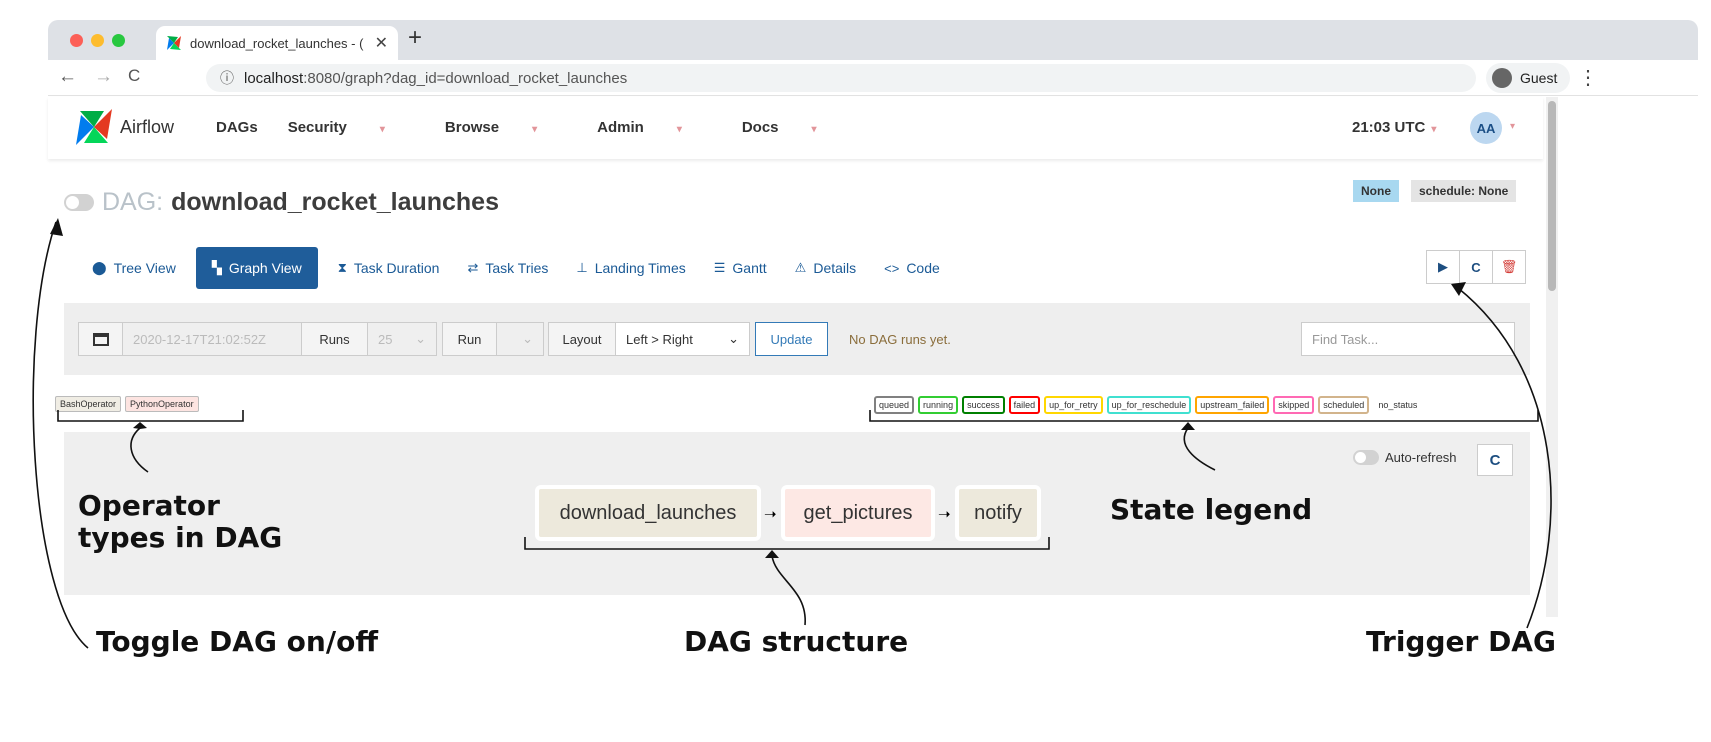  Describe the element at coordinates (180, 538) in the screenshot. I see `annotation-line: types in DAG` at that location.